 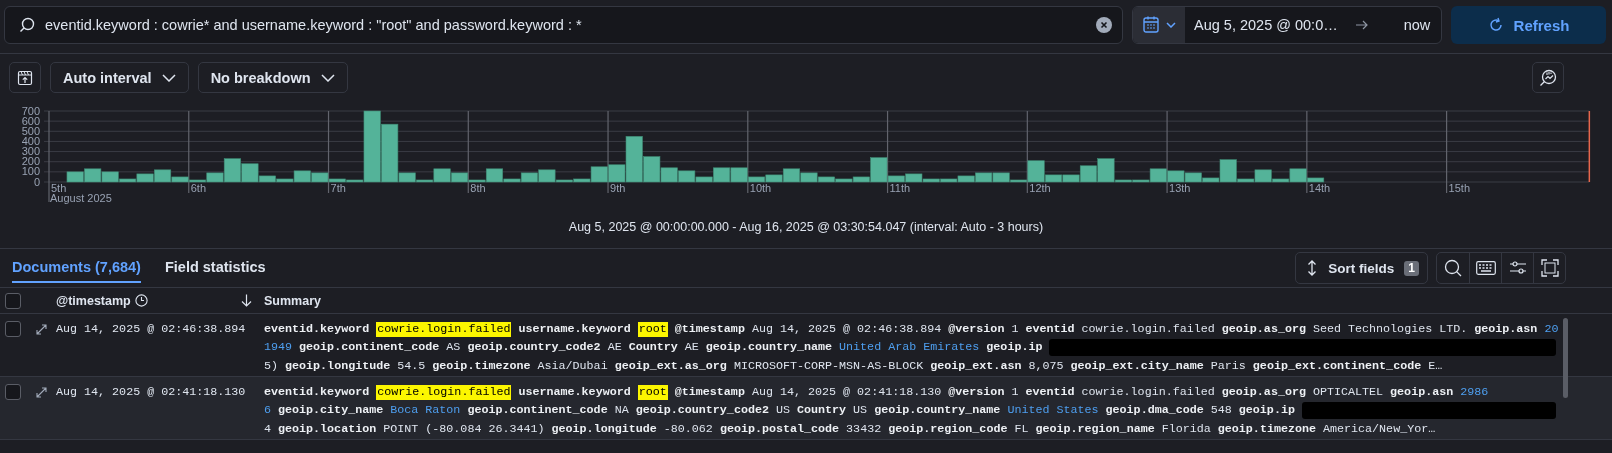 I want to click on field-value: 54.5, so click(x=411, y=366).